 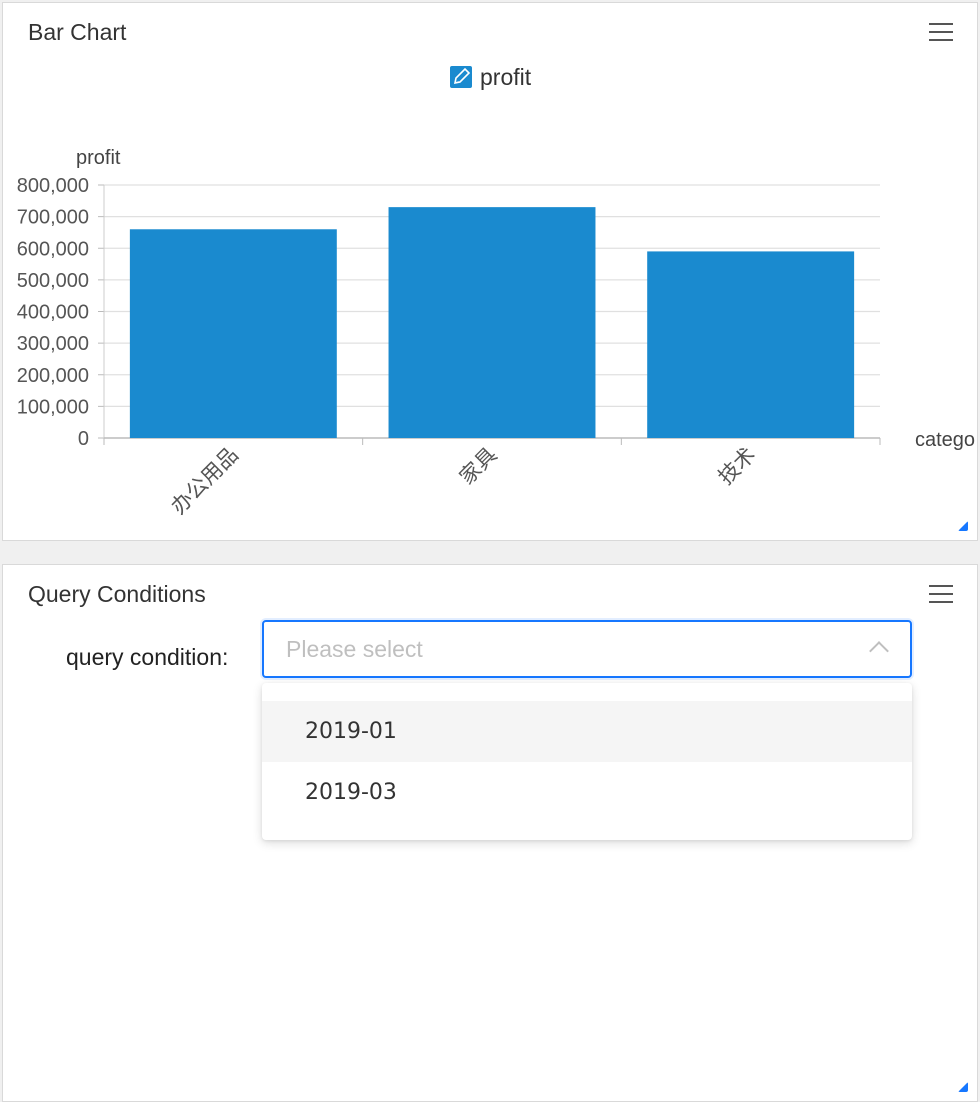 I want to click on y-tick-label: 200,000, so click(x=53, y=376).